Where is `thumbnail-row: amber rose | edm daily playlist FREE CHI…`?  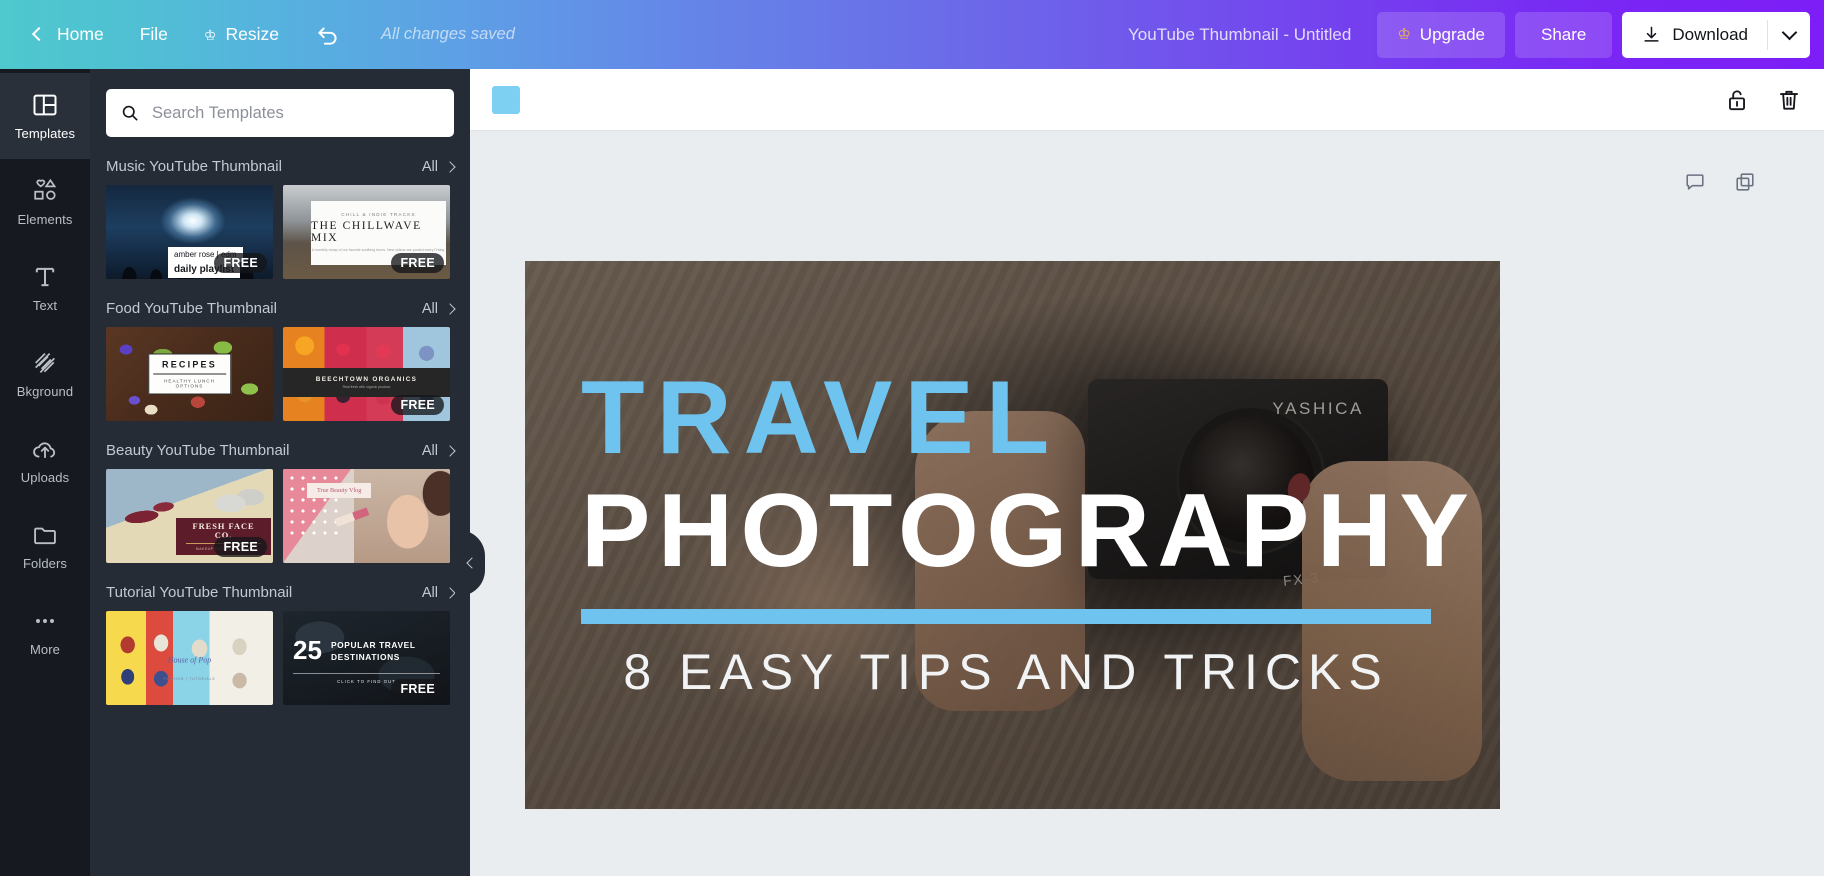 thumbnail-row: amber rose | edm daily playlist FREE CHI… is located at coordinates (280, 232).